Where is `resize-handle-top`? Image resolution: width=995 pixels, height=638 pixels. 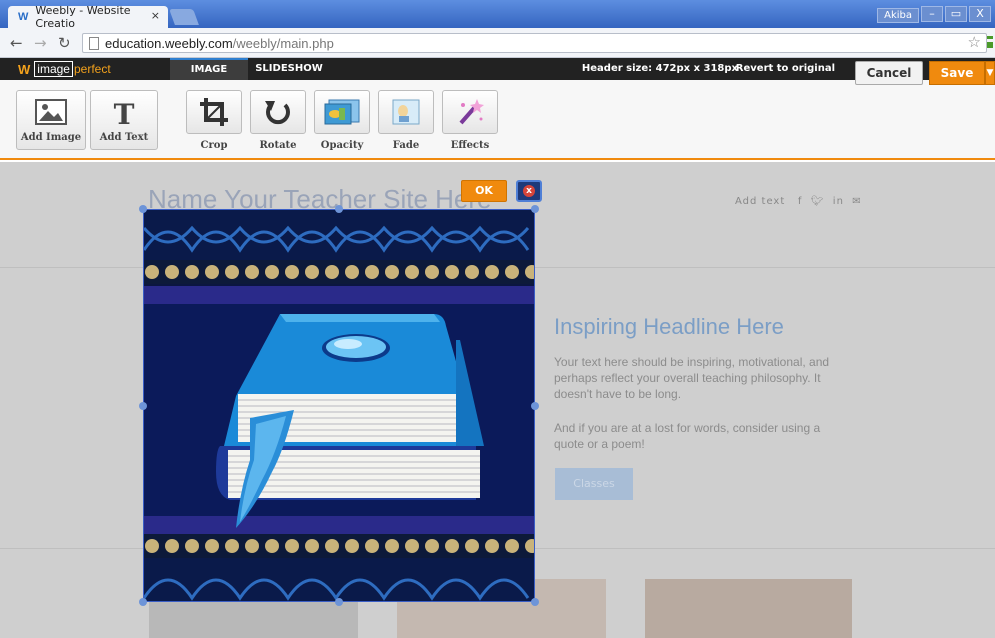
resize-handle-top is located at coordinates (339, 209).